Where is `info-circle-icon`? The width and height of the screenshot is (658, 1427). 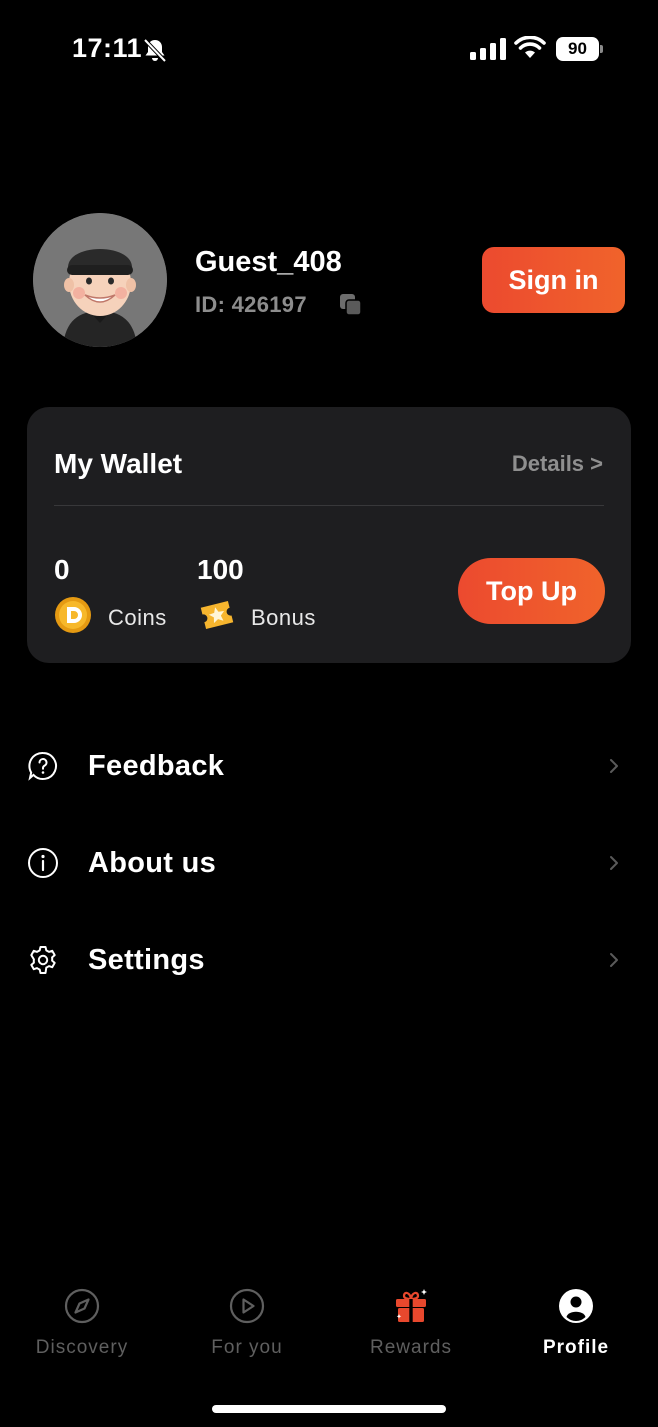 info-circle-icon is located at coordinates (43, 863).